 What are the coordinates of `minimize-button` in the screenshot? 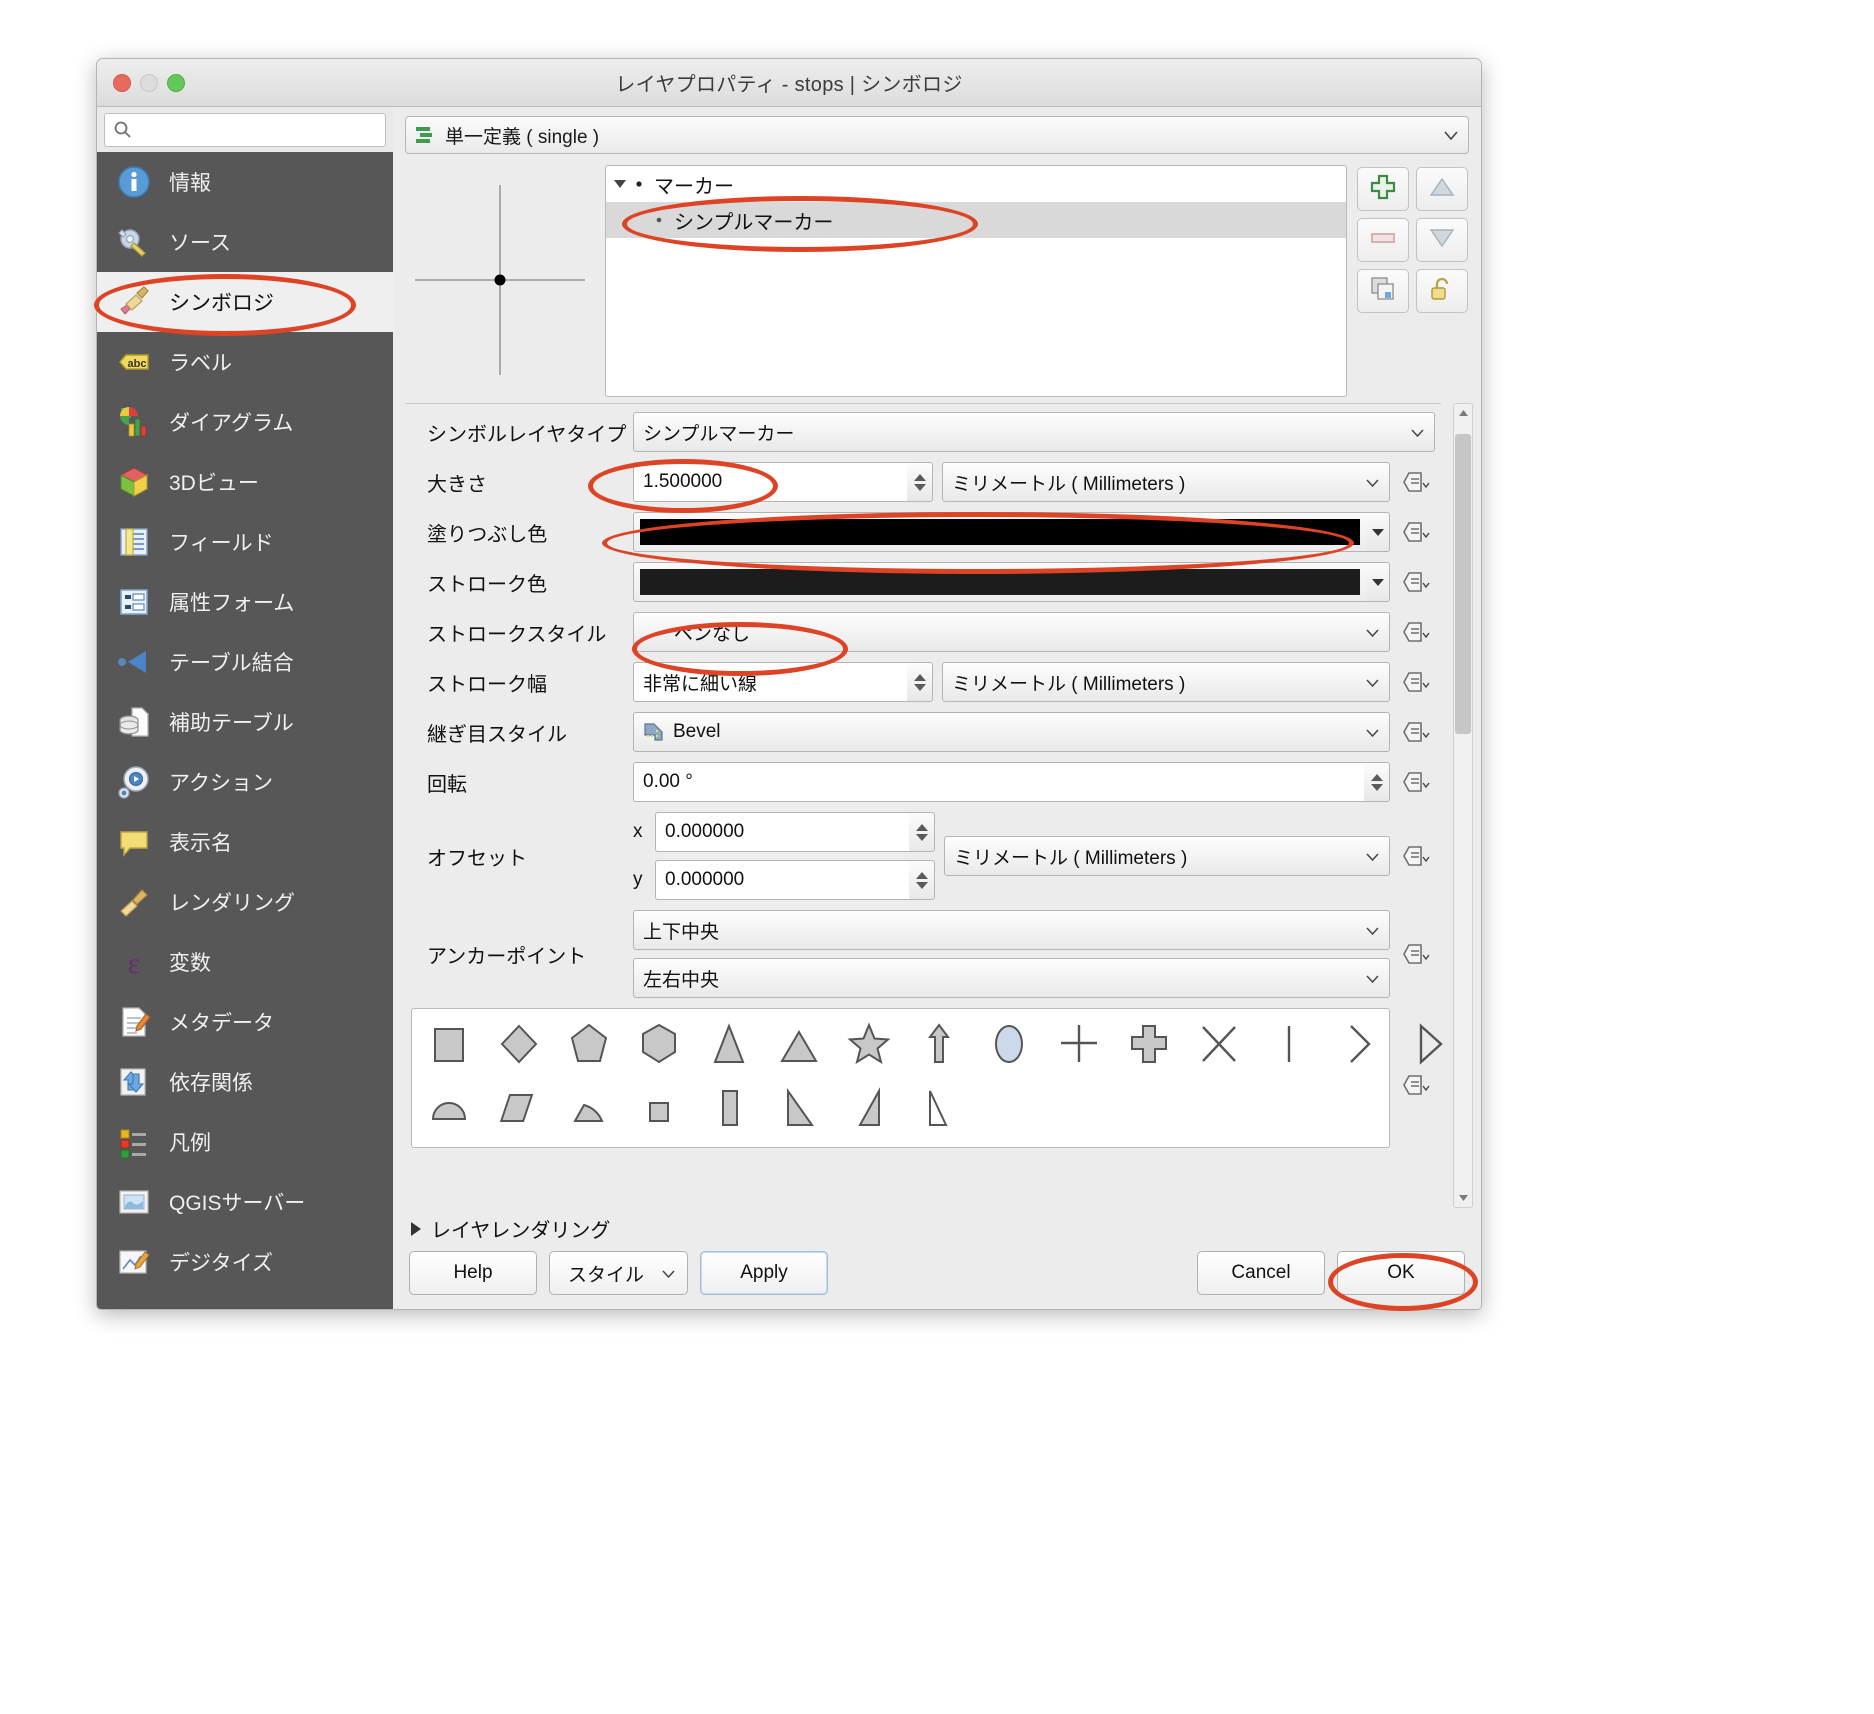 It's located at (149, 83).